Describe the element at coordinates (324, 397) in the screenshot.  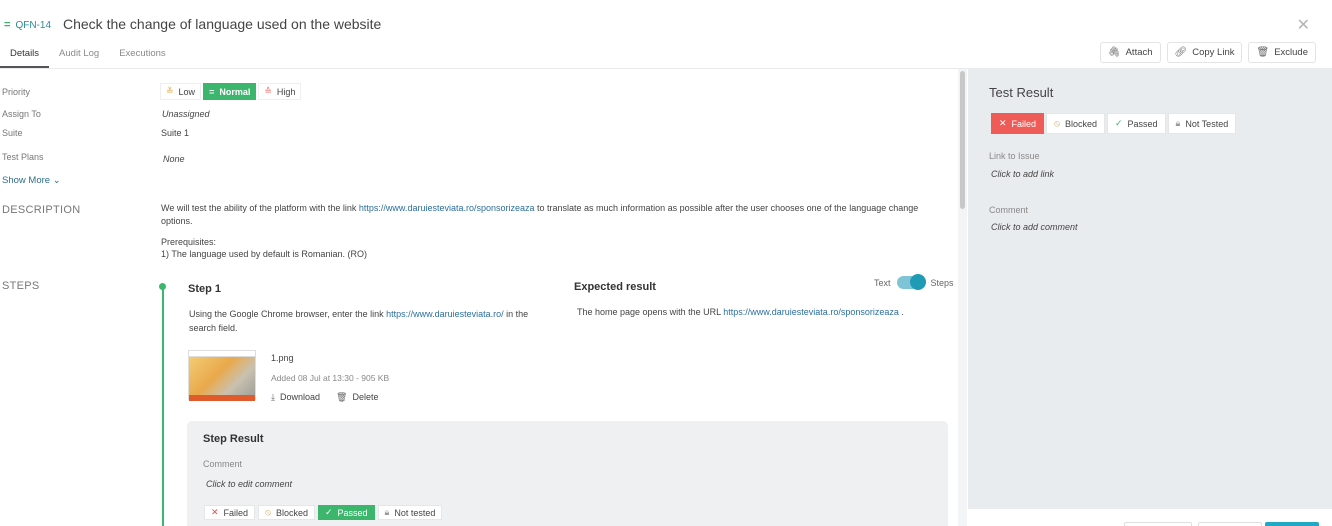
I see `attachment-actions: ⤓ Download 🗑︎ Delete` at that location.